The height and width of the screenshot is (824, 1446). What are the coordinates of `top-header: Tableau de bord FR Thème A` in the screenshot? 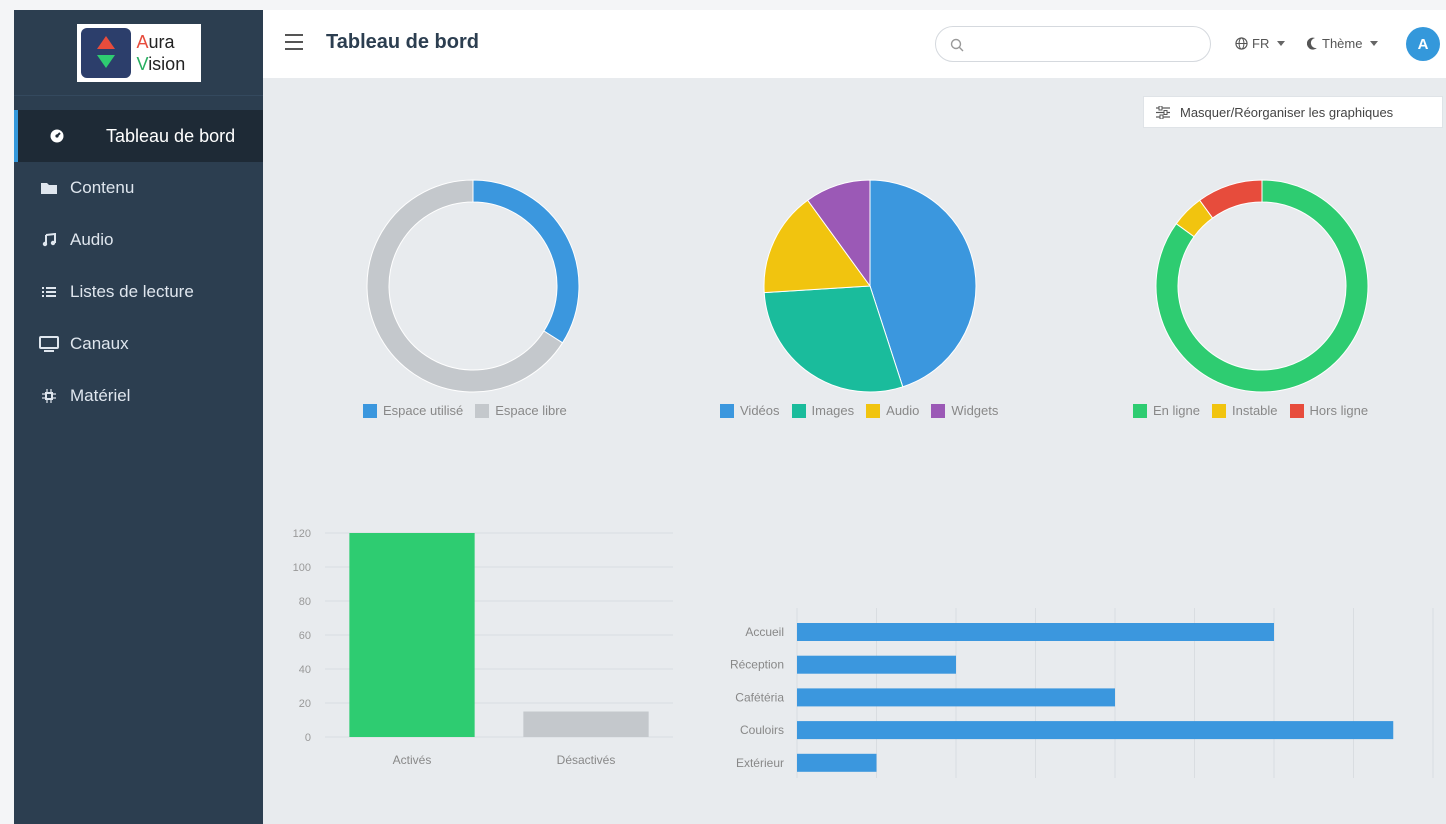 It's located at (854, 44).